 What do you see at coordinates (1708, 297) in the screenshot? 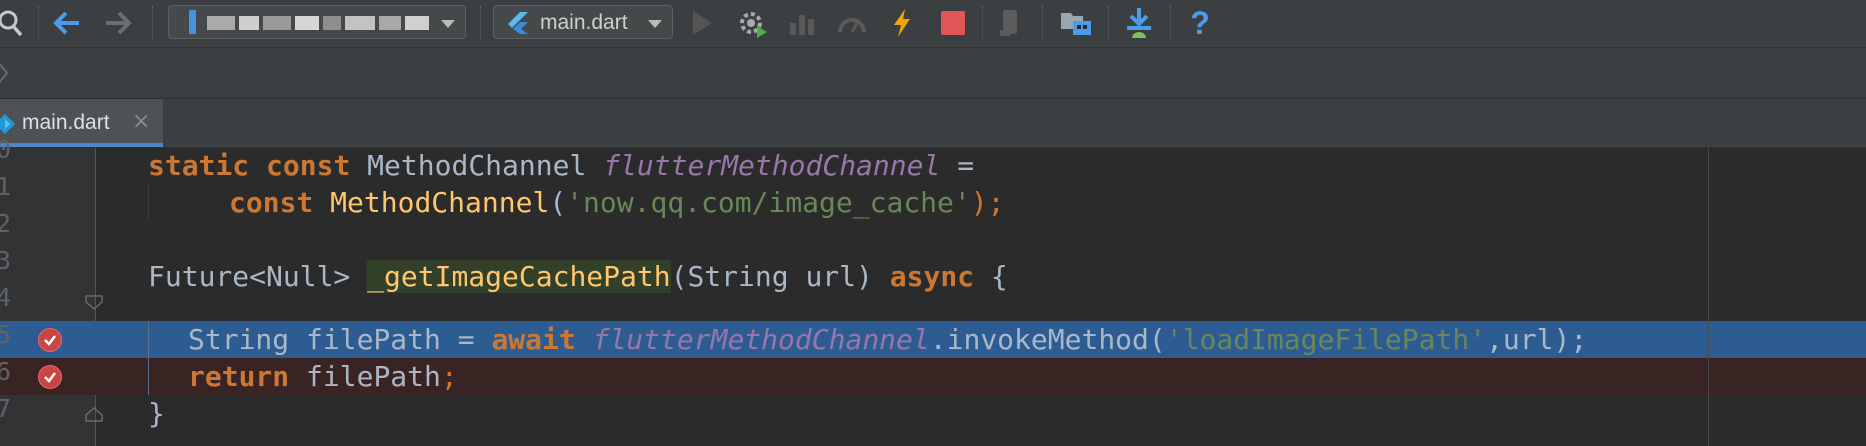
I see `right-margin-guide` at bounding box center [1708, 297].